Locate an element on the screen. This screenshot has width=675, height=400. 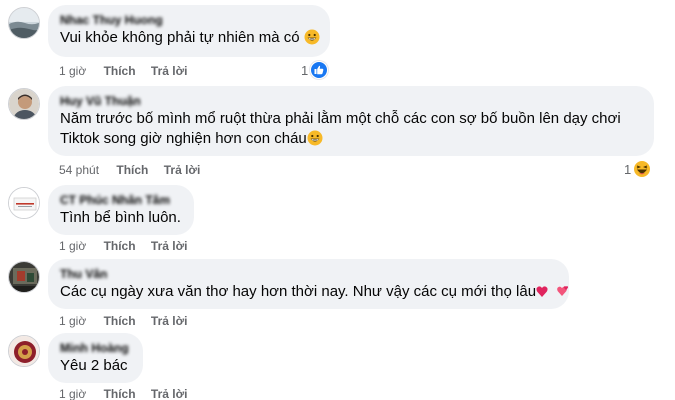
thumbs-up-icon is located at coordinates (319, 70).